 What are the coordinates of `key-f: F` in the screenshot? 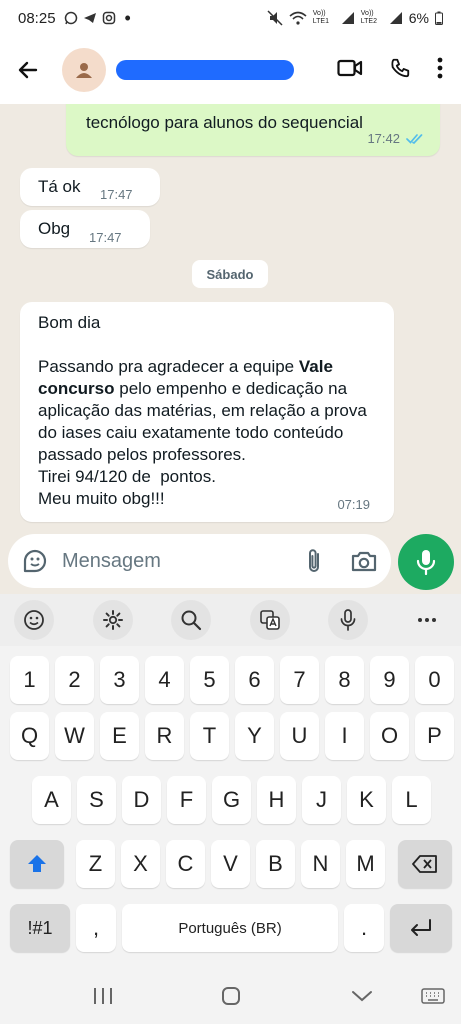 It's located at (186, 800).